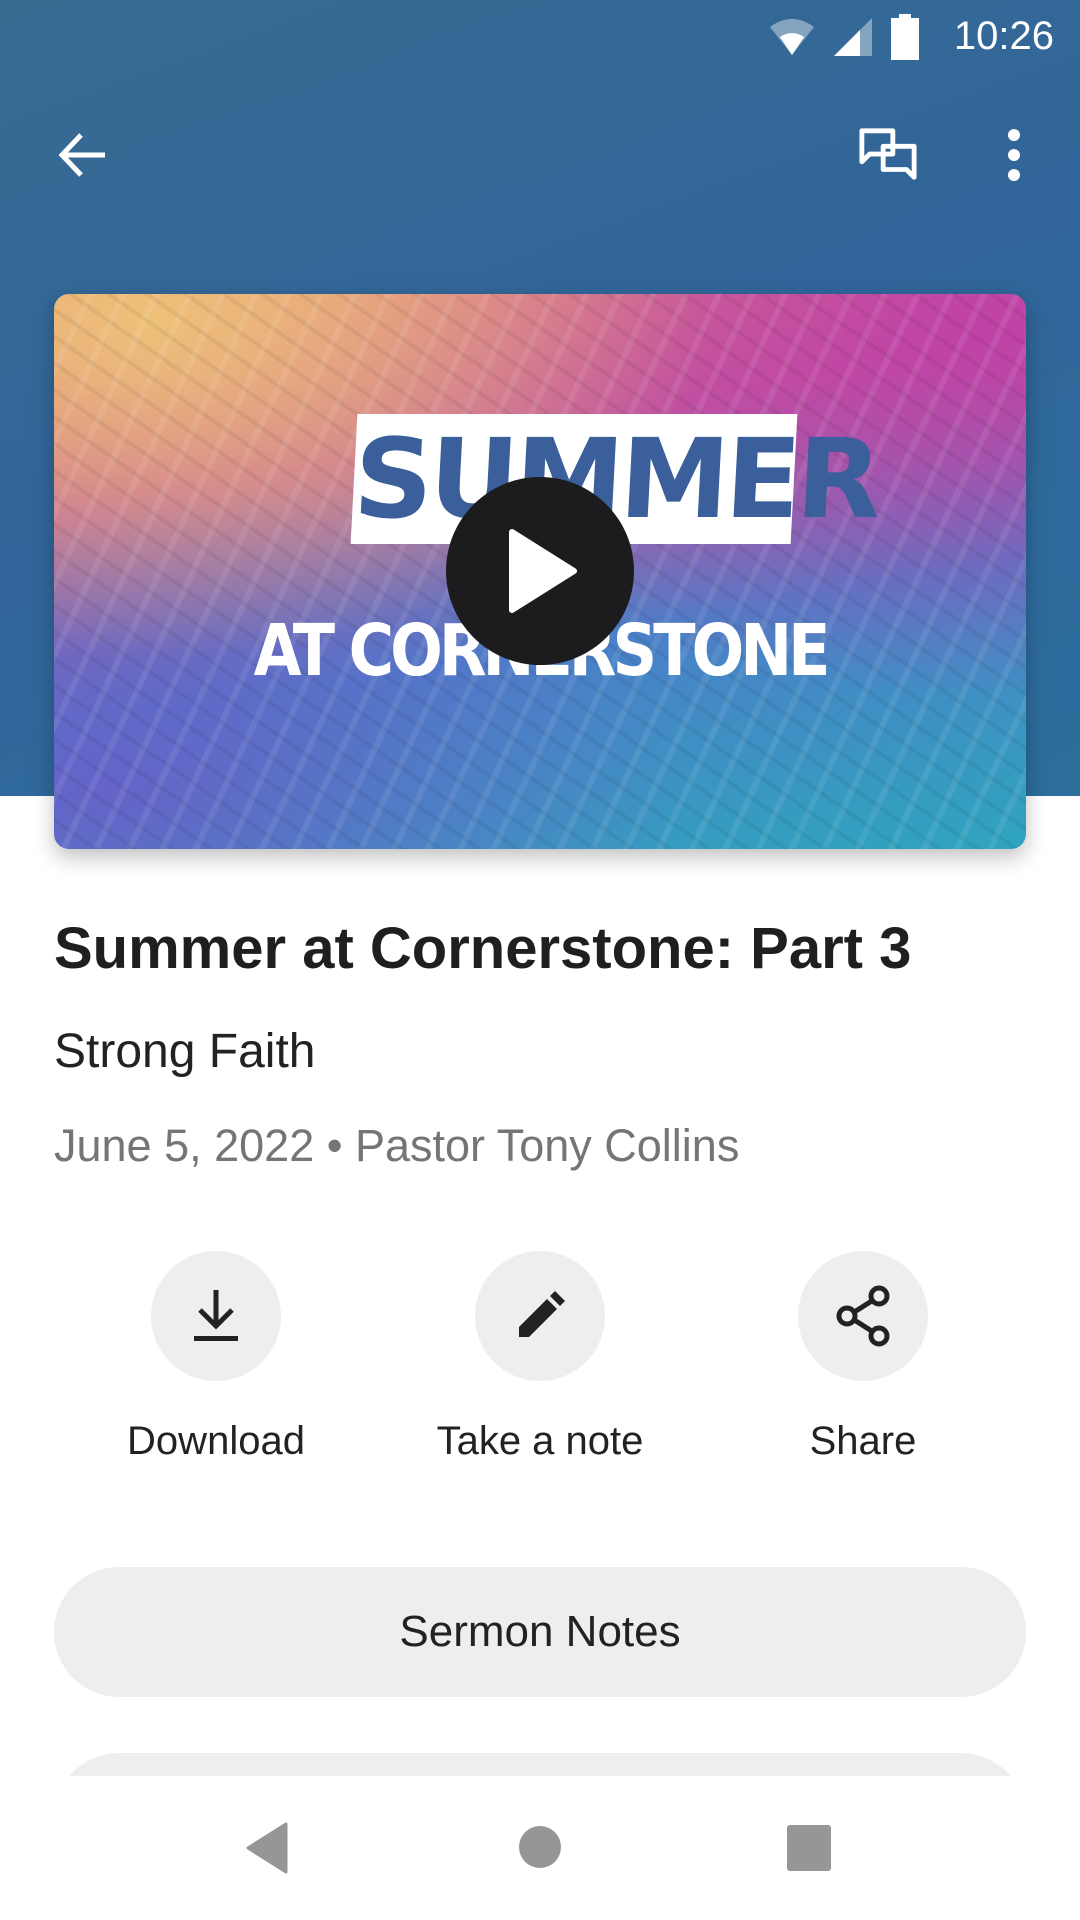 The width and height of the screenshot is (1080, 1920). I want to click on sermon-meta: June 5, 2022 • Pastor Tony Collins, so click(397, 1145).